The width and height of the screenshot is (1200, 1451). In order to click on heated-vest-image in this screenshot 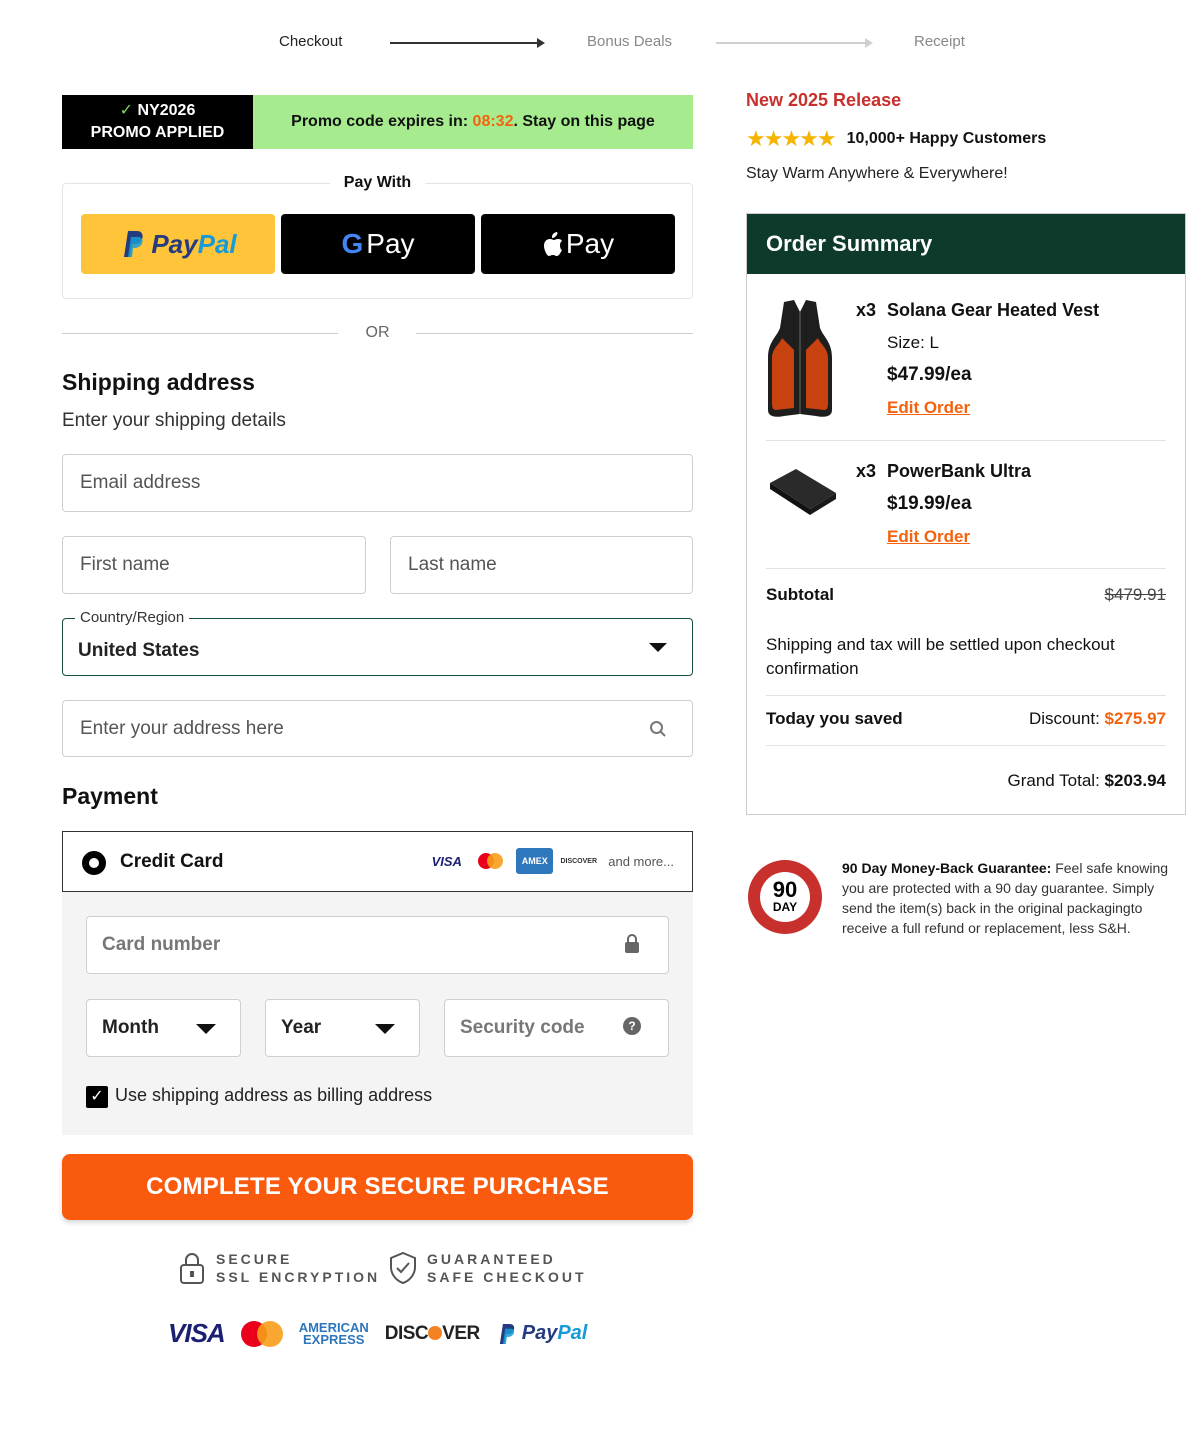, I will do `click(800, 358)`.